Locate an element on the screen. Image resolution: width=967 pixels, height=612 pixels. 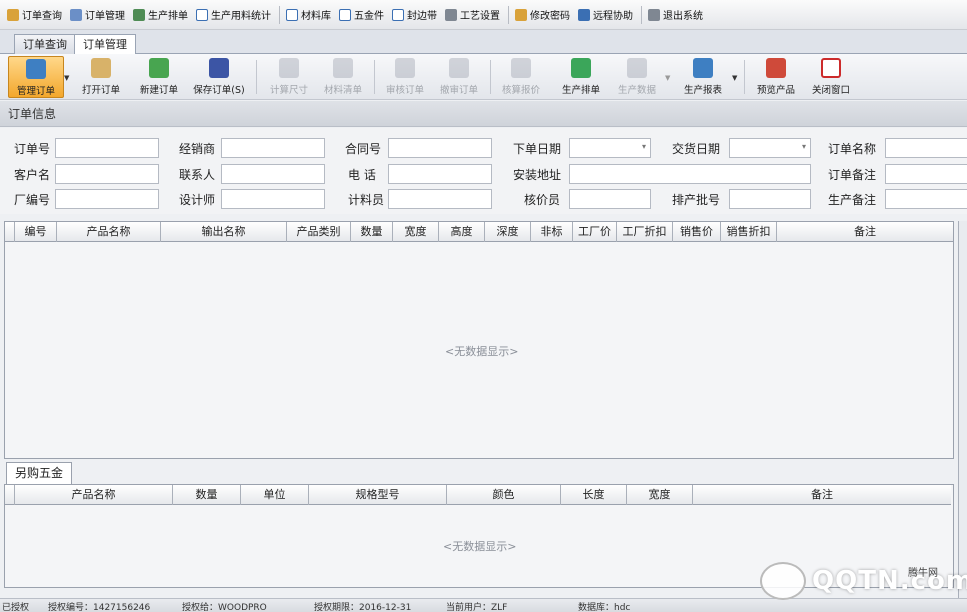
new-order-button: 新建订单 is located at coordinates (159, 77).